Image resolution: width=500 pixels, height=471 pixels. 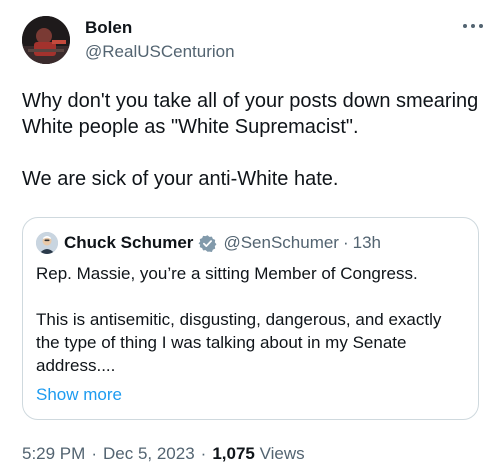 I want to click on quoted-tweet-header: Chuck Schumer @SenSchumer · 13h, so click(x=208, y=243).